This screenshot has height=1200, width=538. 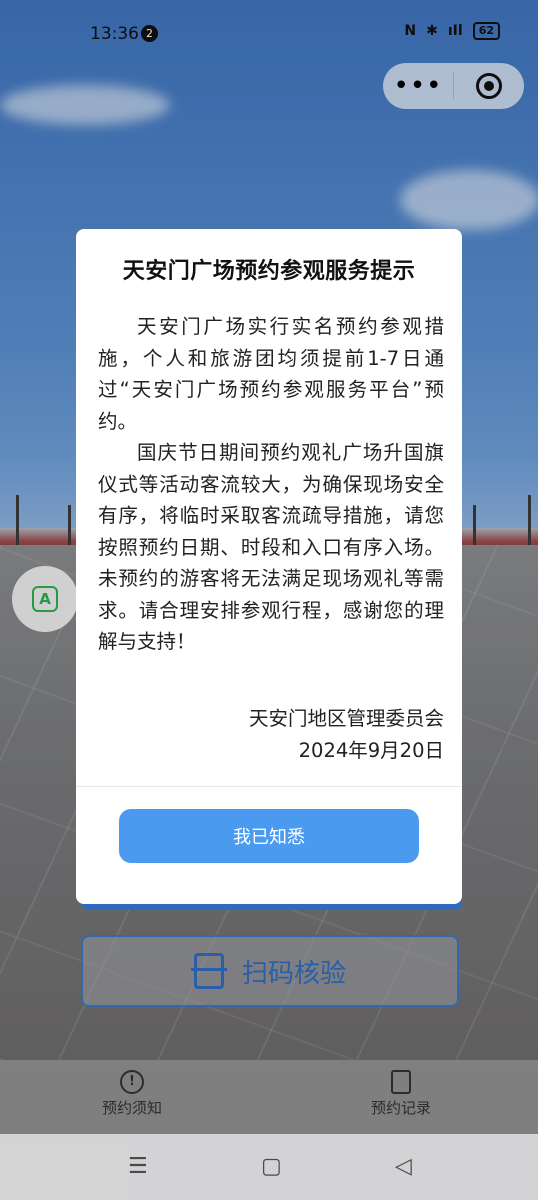 What do you see at coordinates (346, 718) in the screenshot?
I see `signature-org: 天安门地区管理委员会` at bounding box center [346, 718].